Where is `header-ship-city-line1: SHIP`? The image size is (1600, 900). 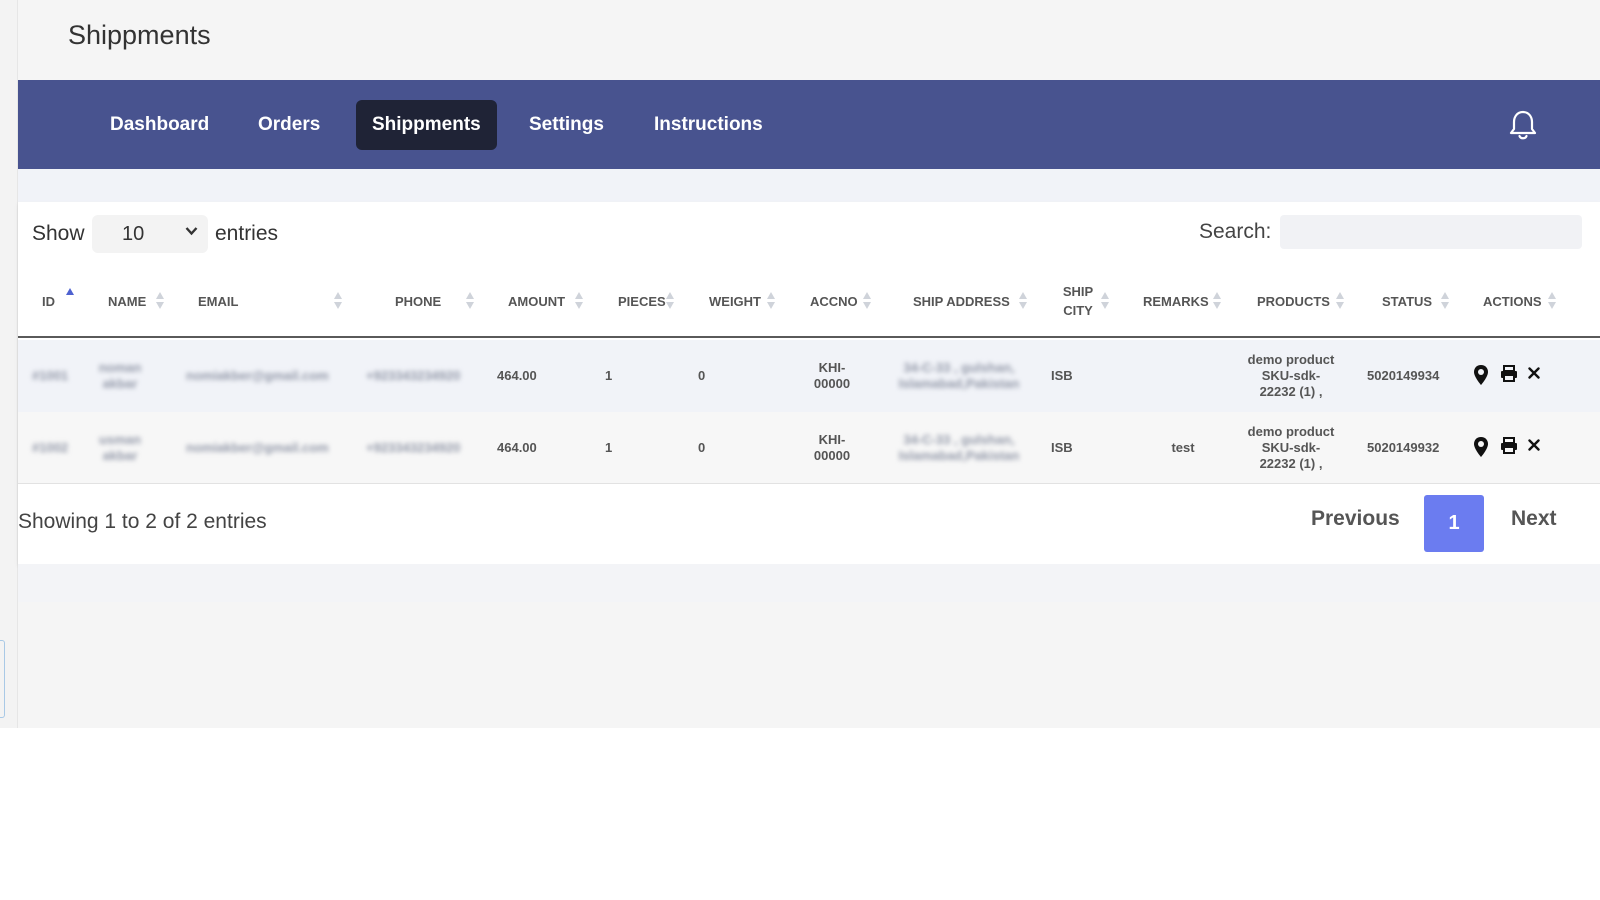
header-ship-city-line1: SHIP is located at coordinates (1078, 291).